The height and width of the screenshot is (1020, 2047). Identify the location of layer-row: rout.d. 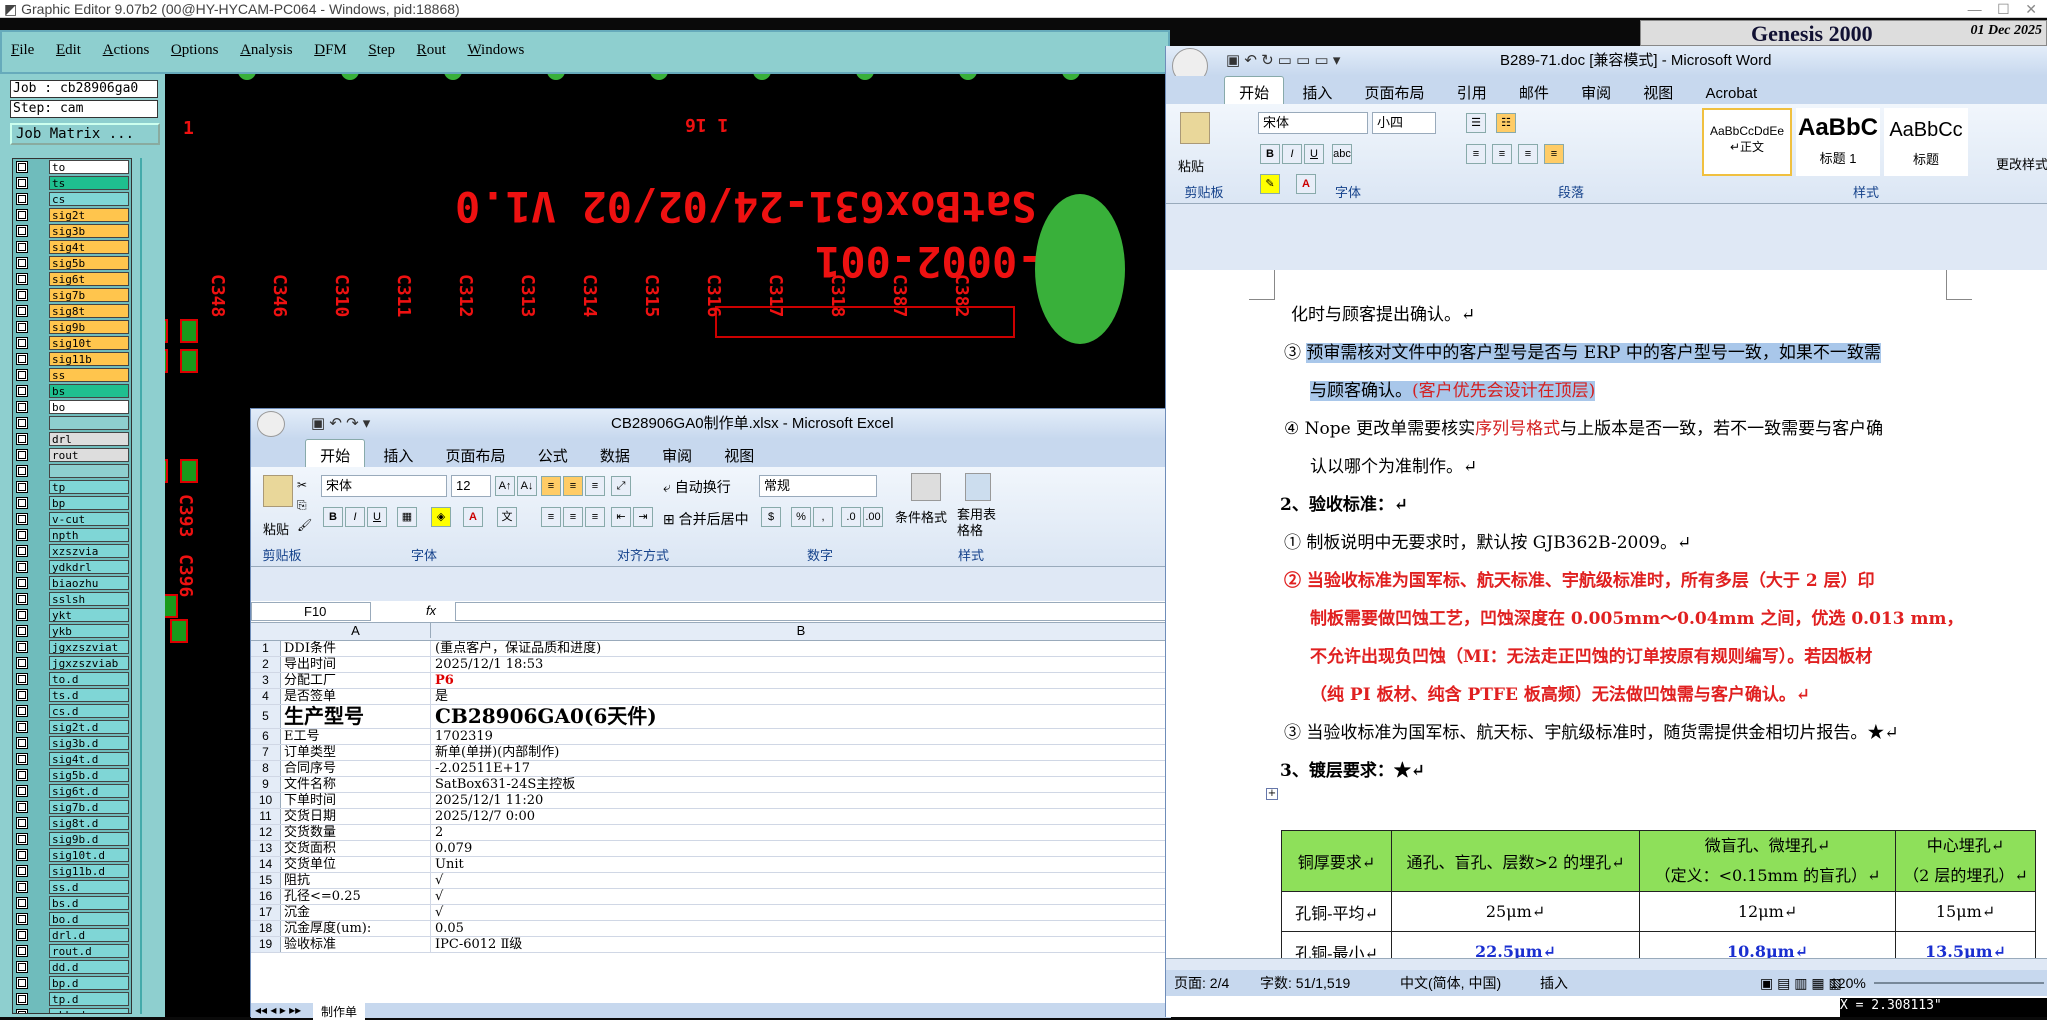
(72, 951).